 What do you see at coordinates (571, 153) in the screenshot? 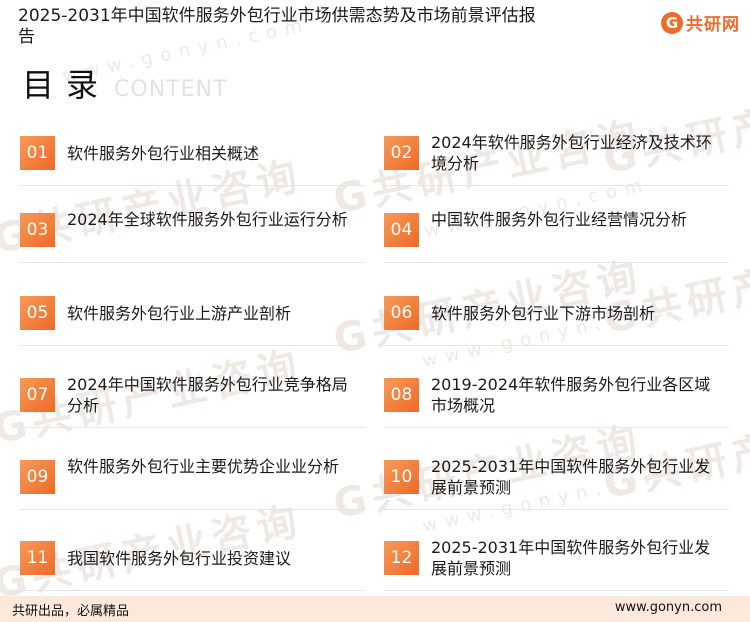
I see `toc-item-label: 2024年软件服务外包行业经济及技术环境分析` at bounding box center [571, 153].